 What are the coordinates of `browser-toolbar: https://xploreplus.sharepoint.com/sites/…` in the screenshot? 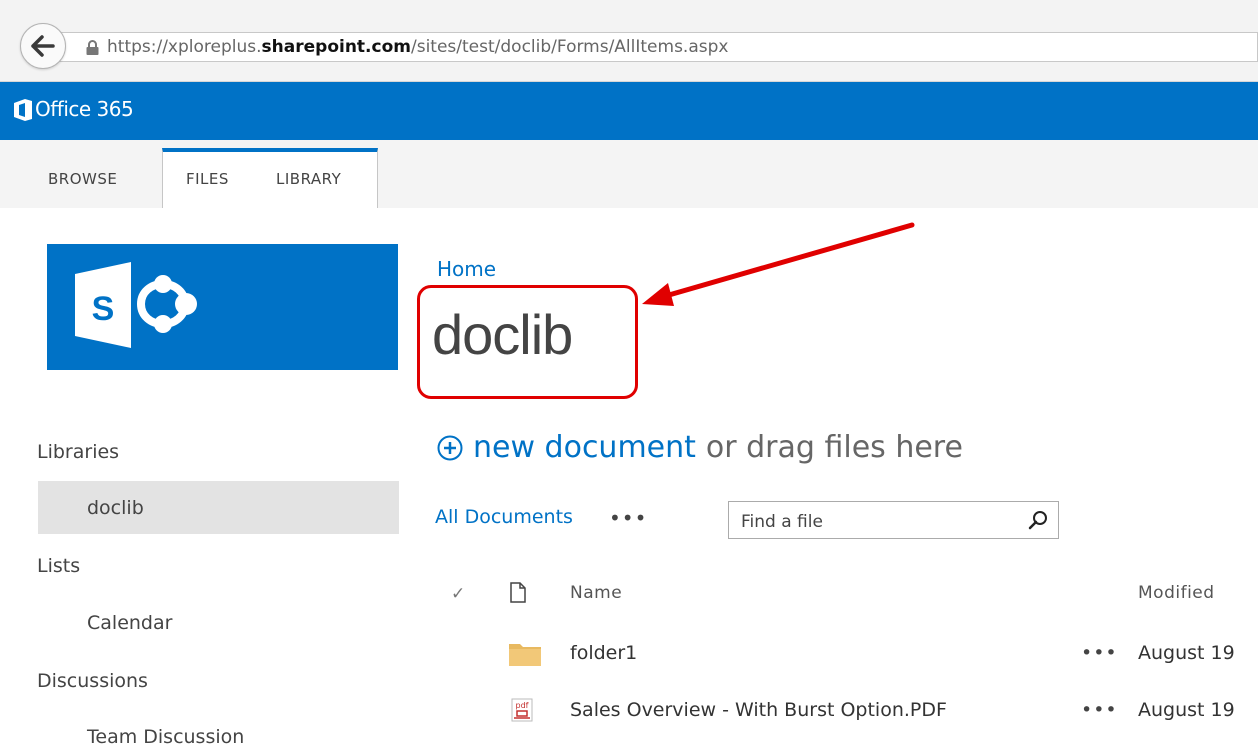 It's located at (629, 41).